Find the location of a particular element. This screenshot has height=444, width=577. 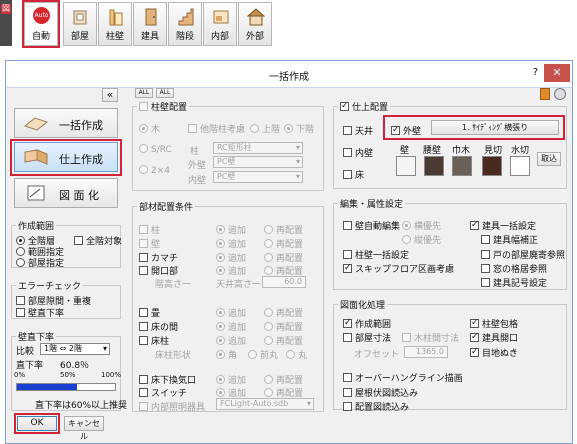

tatami-replace-radio-mark is located at coordinates (268, 312).